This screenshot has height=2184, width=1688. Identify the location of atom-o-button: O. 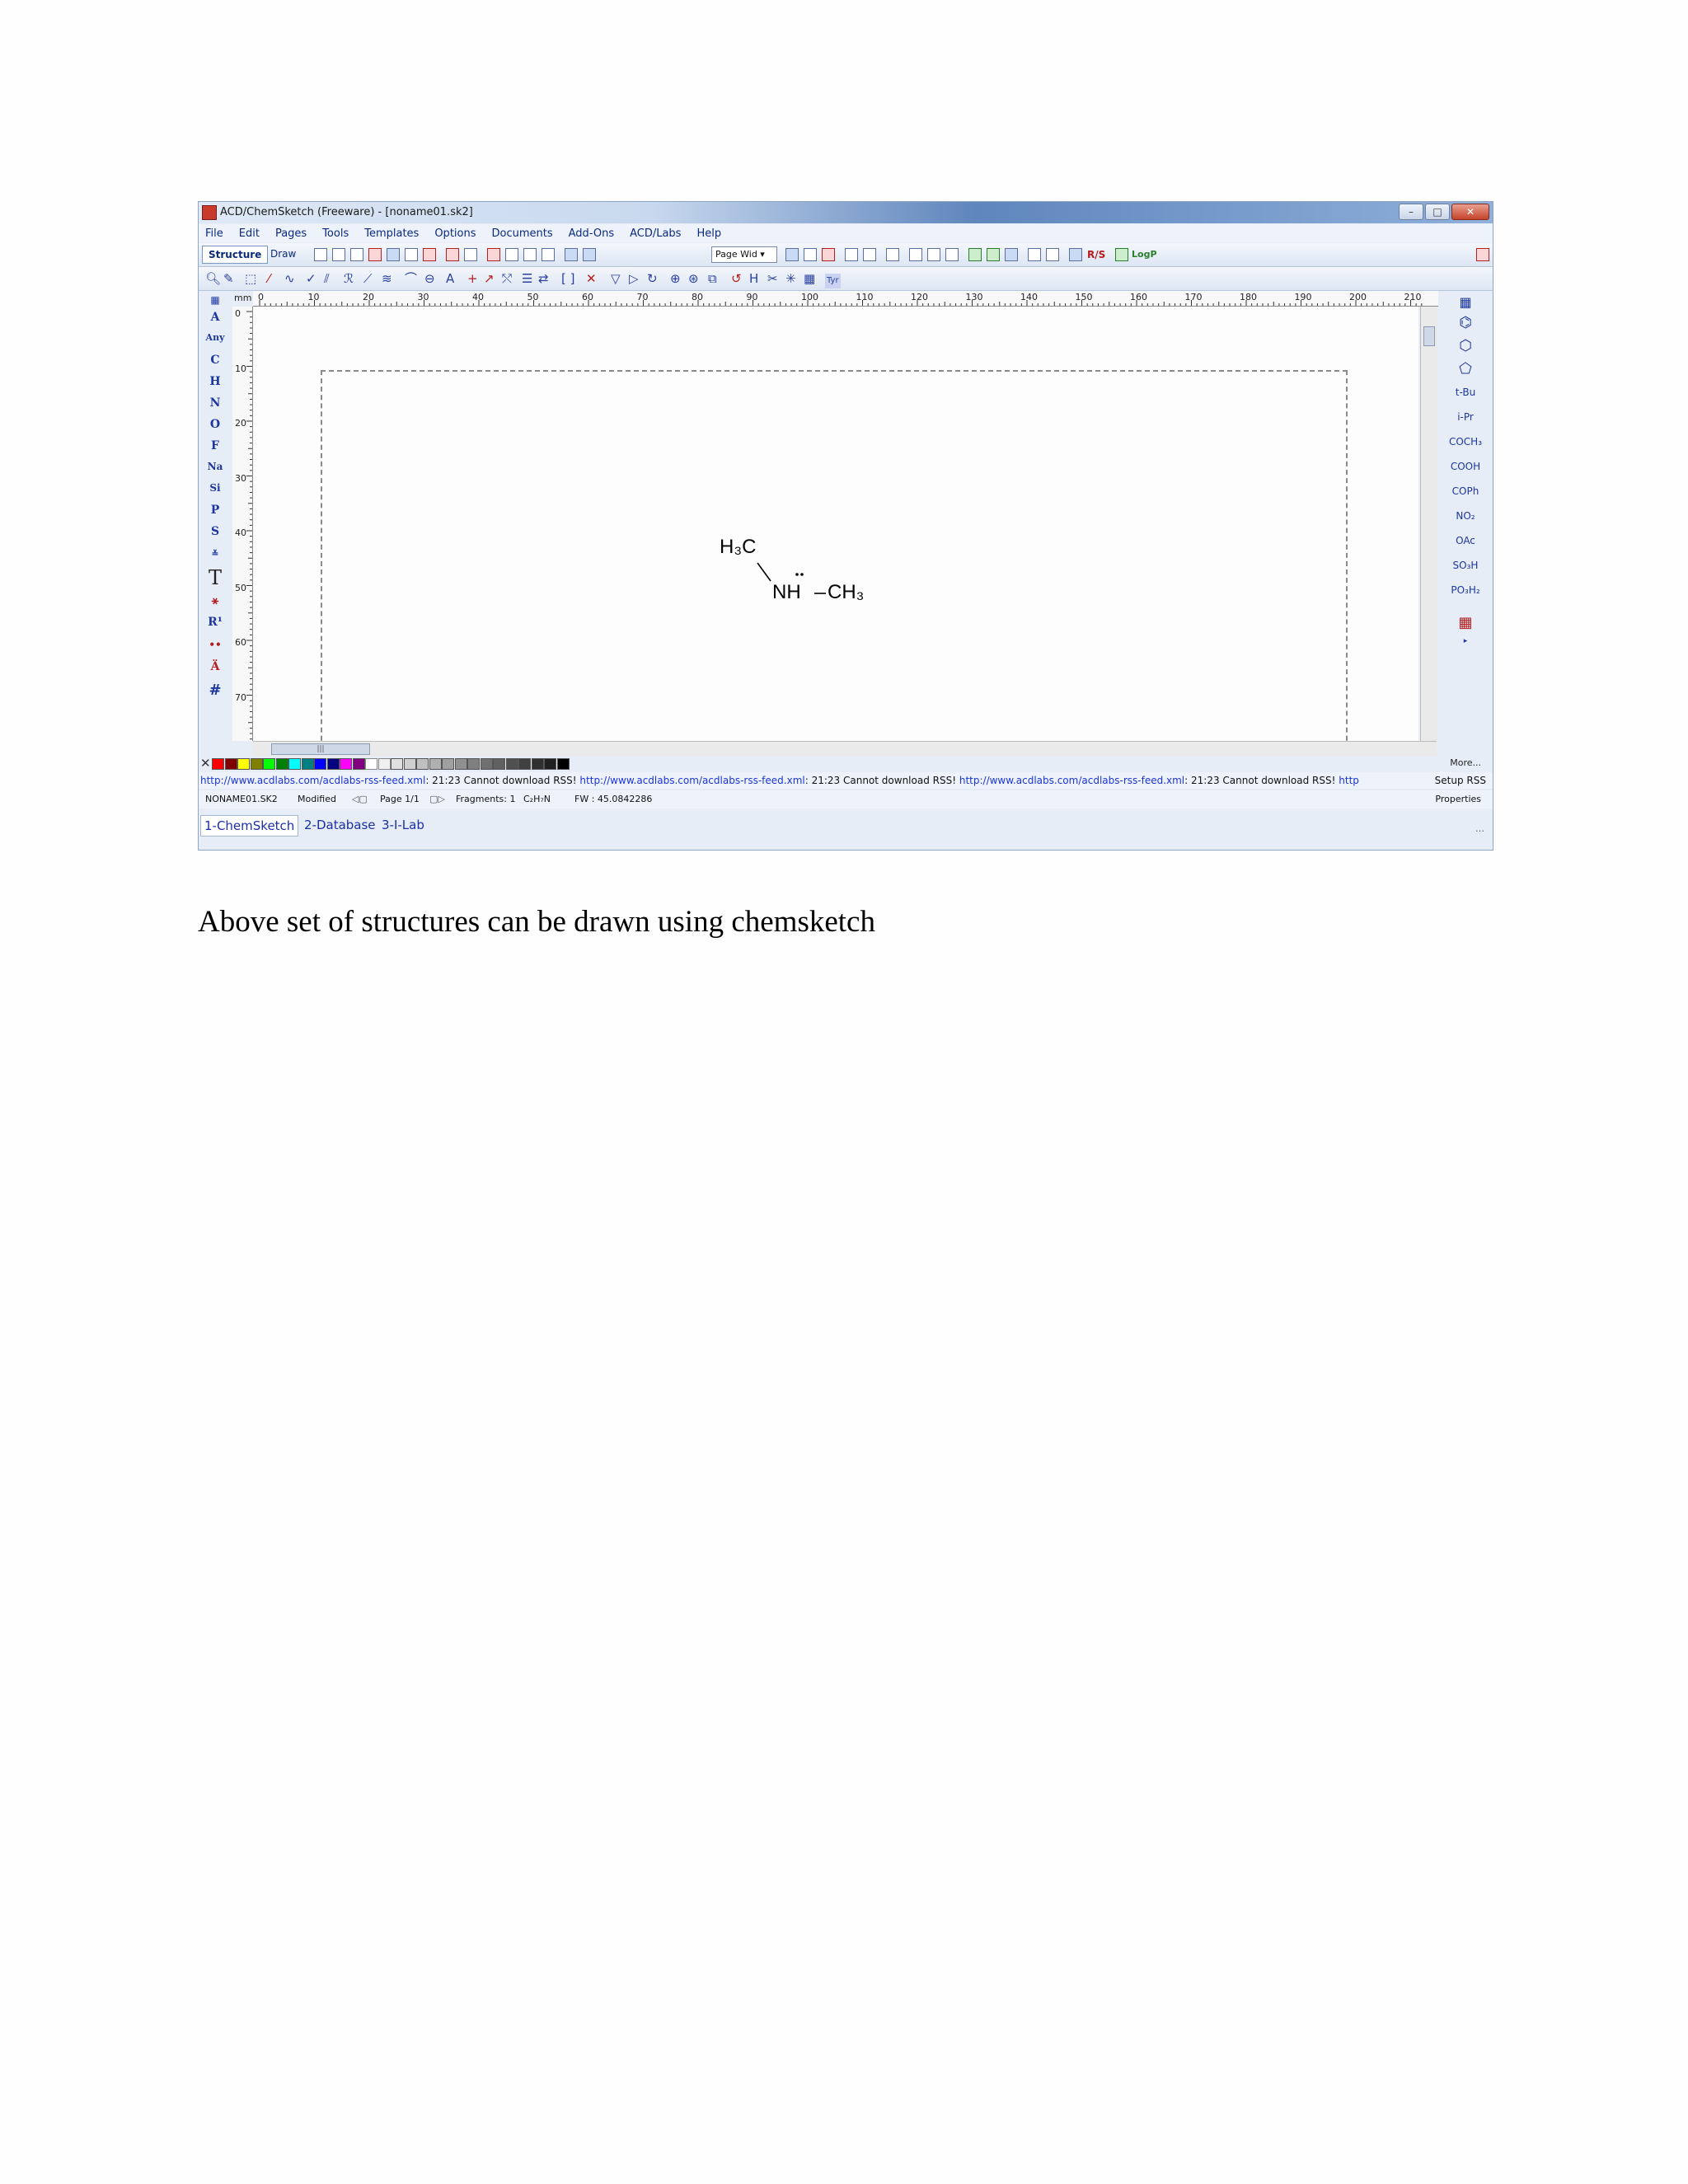
(215, 424).